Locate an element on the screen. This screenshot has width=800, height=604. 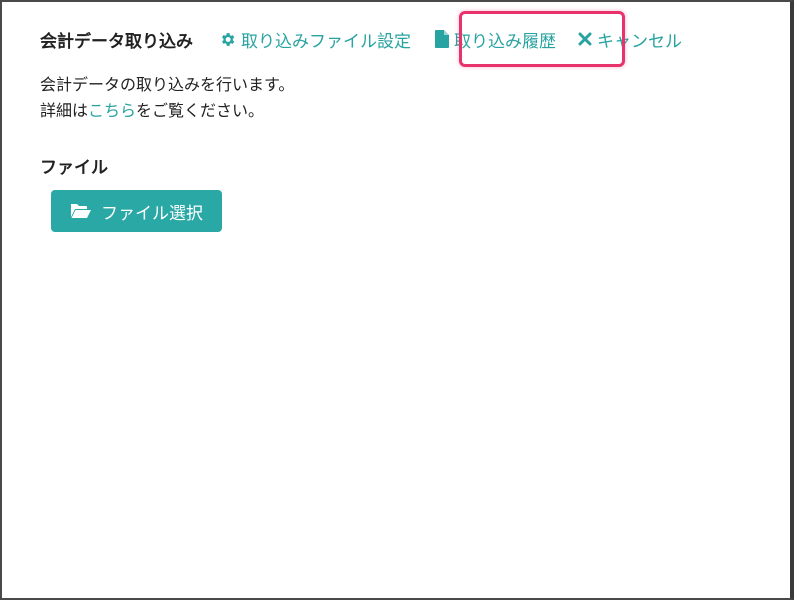
header-toolbar: 会計データ取り込み 取り込みファイル設定 取り込み履歴 キャンセル is located at coordinates (361, 39).